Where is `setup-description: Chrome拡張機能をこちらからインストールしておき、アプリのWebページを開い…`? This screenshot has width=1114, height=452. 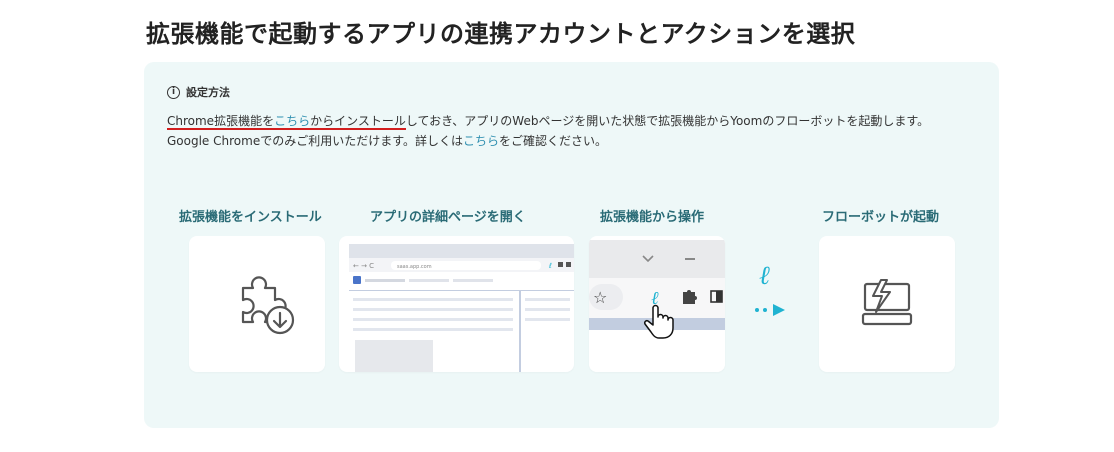 setup-description: Chrome拡張機能をこちらからインストールしておき、アプリのWebページを開い… is located at coordinates (577, 131).